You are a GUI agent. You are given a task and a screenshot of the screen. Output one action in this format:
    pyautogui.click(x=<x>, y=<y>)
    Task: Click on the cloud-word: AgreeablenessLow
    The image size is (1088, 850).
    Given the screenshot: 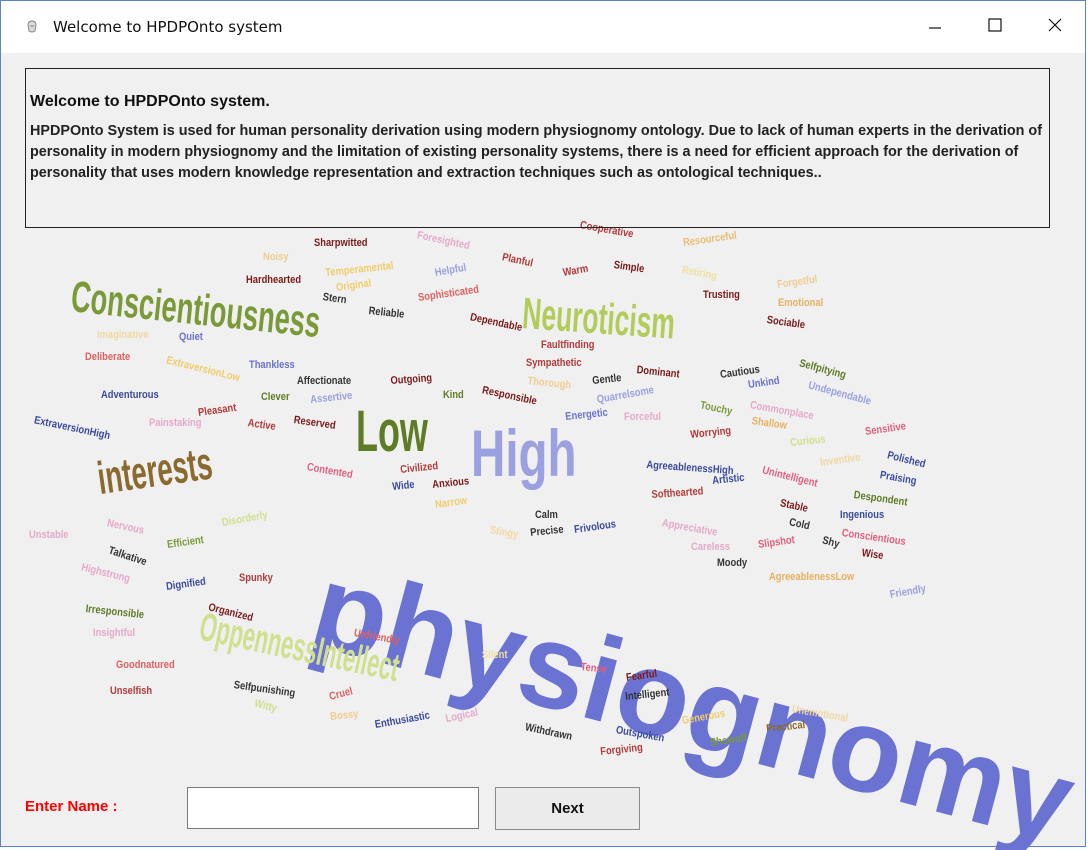 What is the action you would take?
    pyautogui.click(x=812, y=577)
    